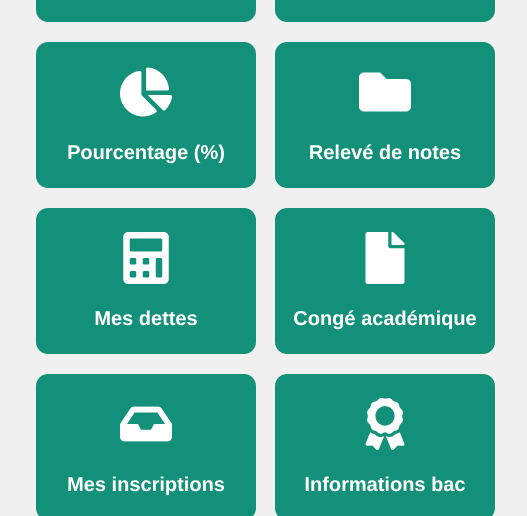 The height and width of the screenshot is (516, 527). What do you see at coordinates (385, 115) in the screenshot?
I see `menu-tile: Relevé de notes` at bounding box center [385, 115].